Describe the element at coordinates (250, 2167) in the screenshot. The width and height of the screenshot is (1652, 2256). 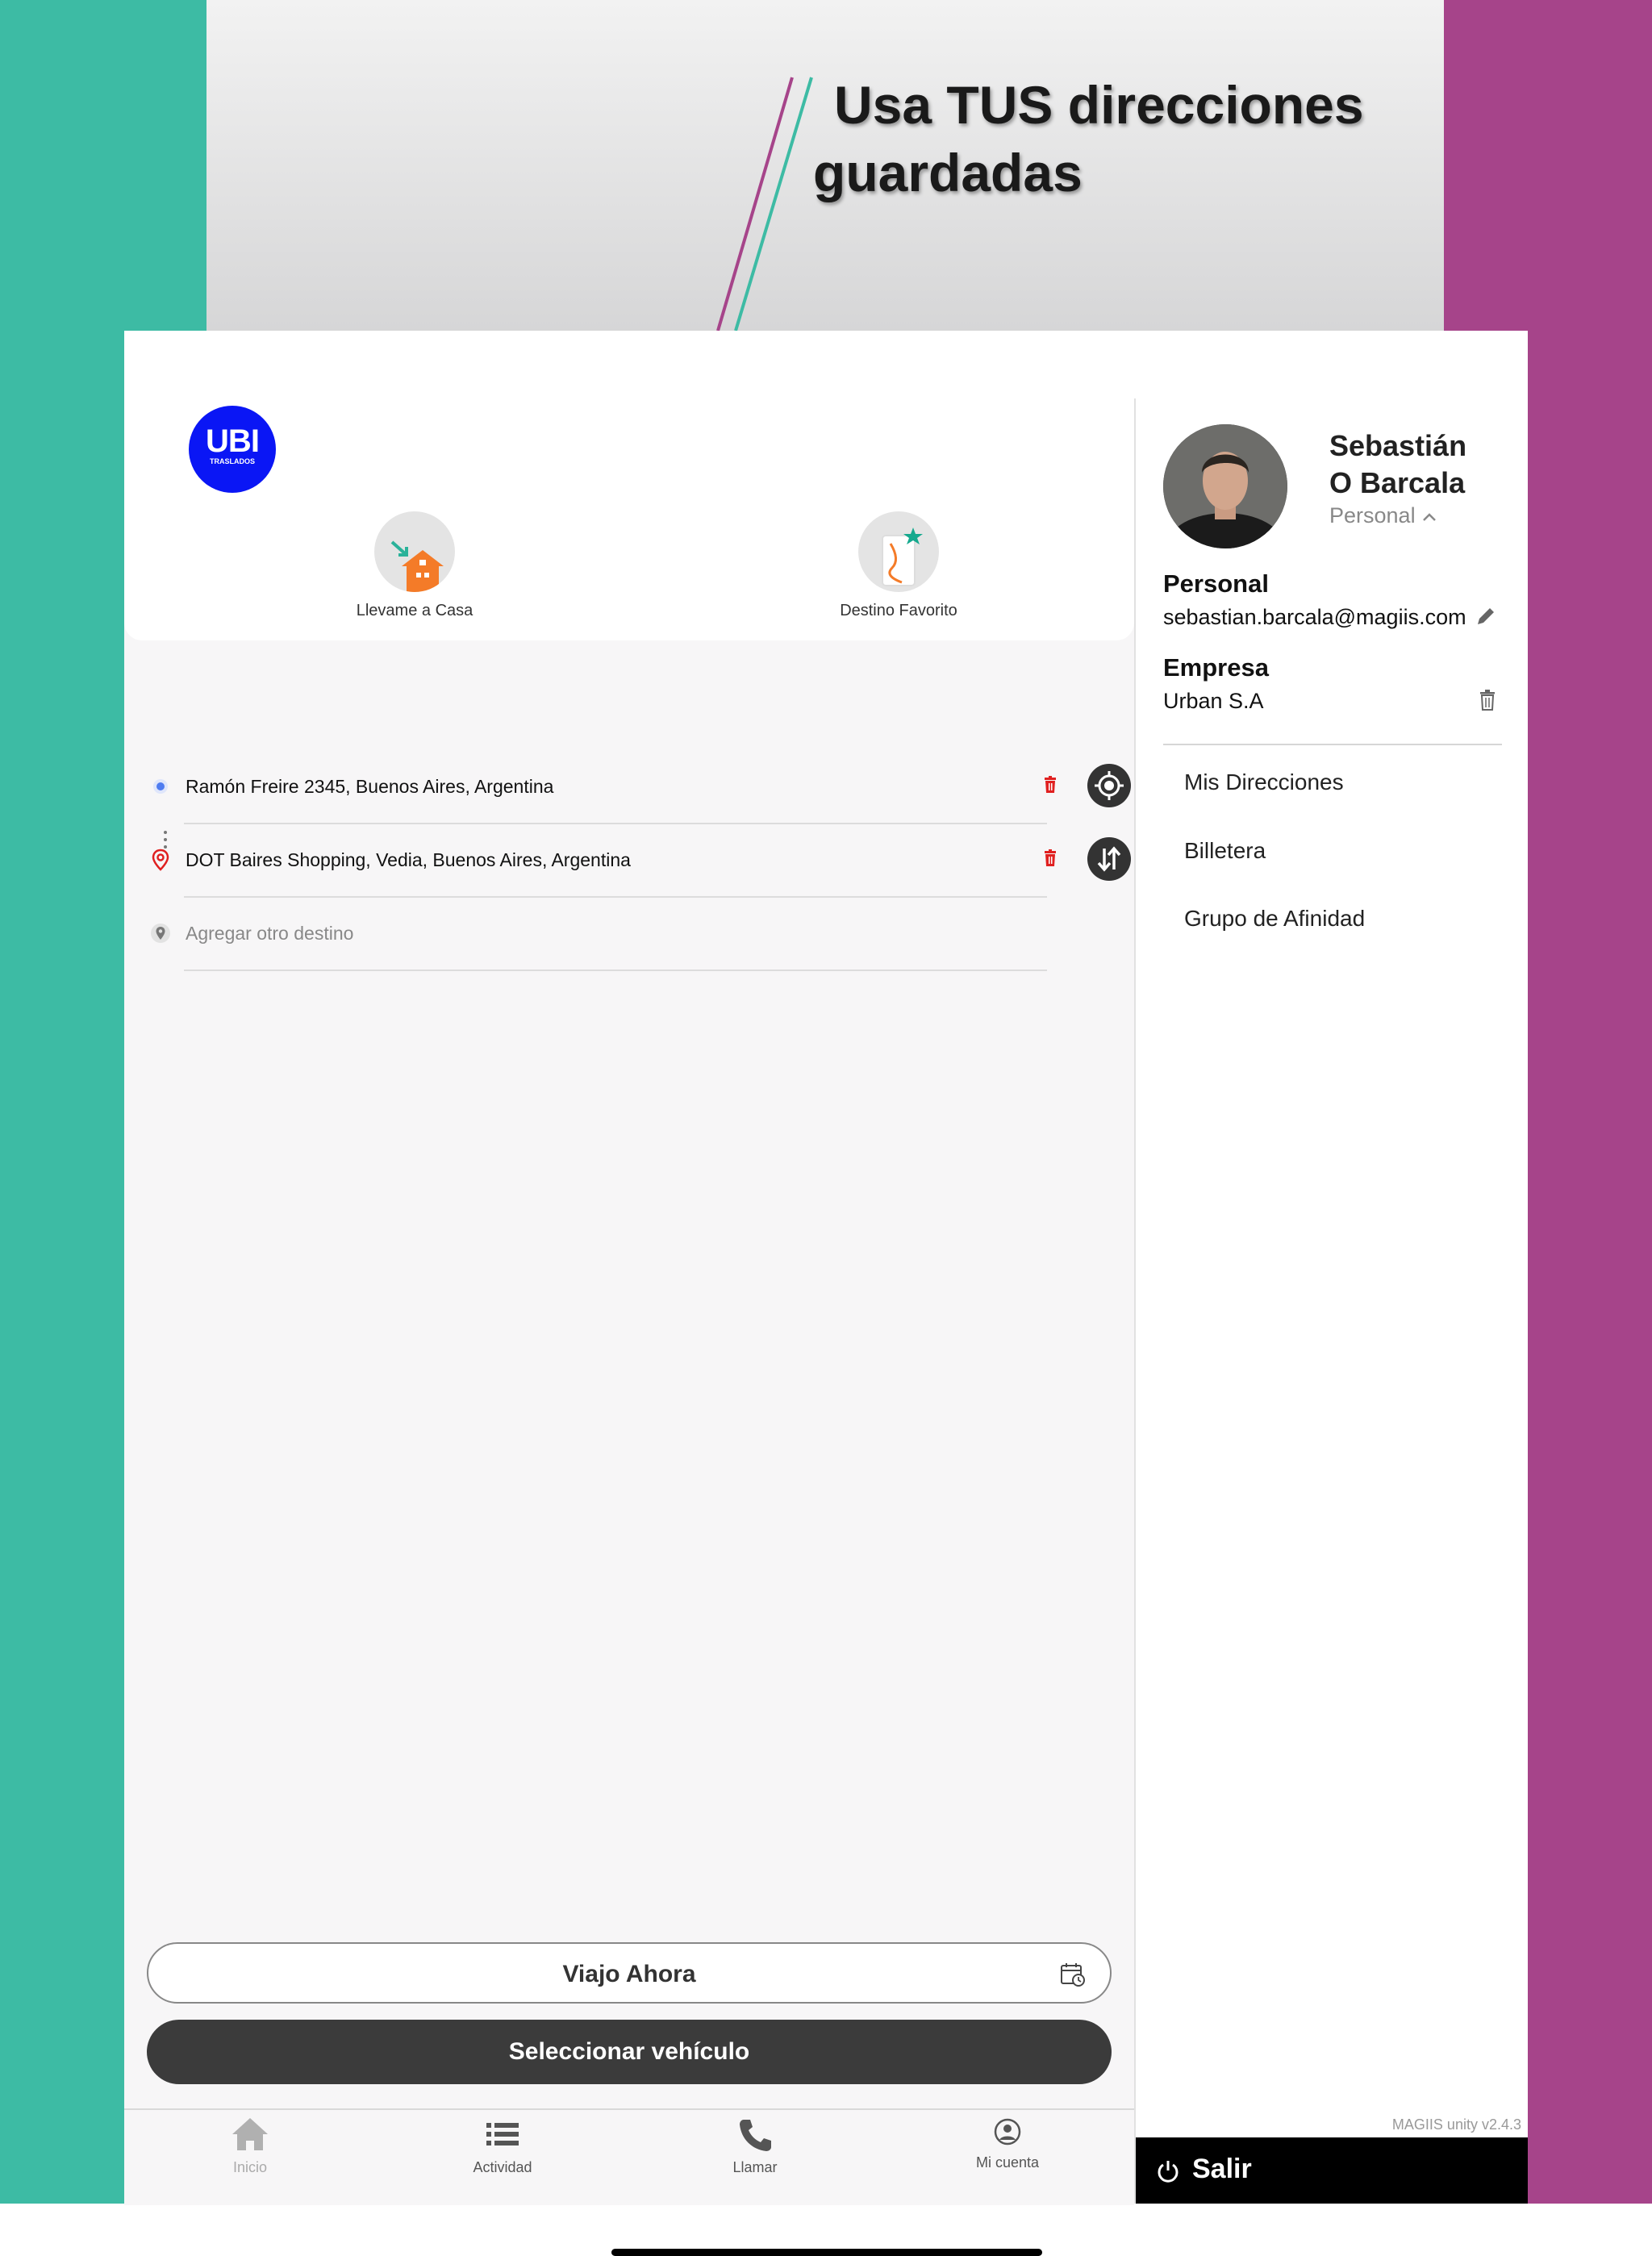
I see `nav-inicio-label: Inicio` at that location.